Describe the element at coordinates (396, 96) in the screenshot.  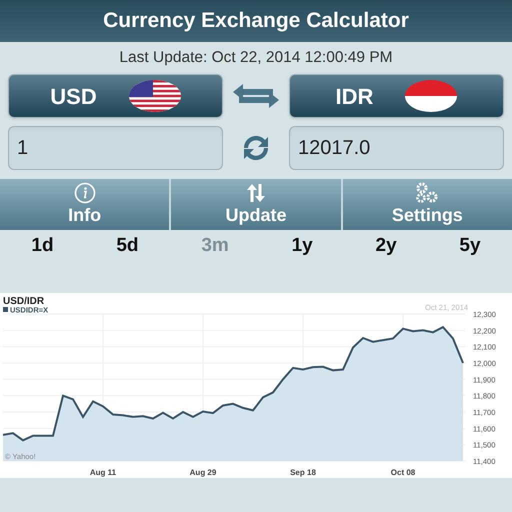
I see `to-currency-button: IDR` at that location.